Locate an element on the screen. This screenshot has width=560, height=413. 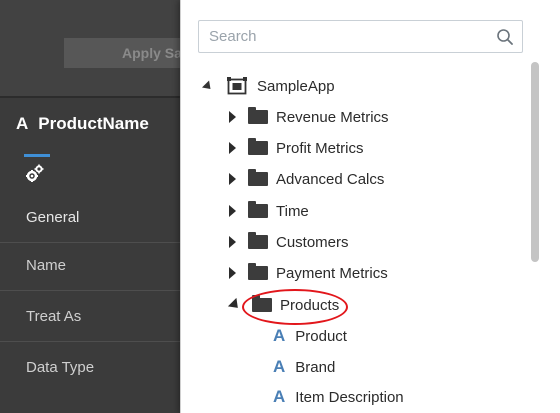
tree-item-label: Product is located at coordinates (321, 336).